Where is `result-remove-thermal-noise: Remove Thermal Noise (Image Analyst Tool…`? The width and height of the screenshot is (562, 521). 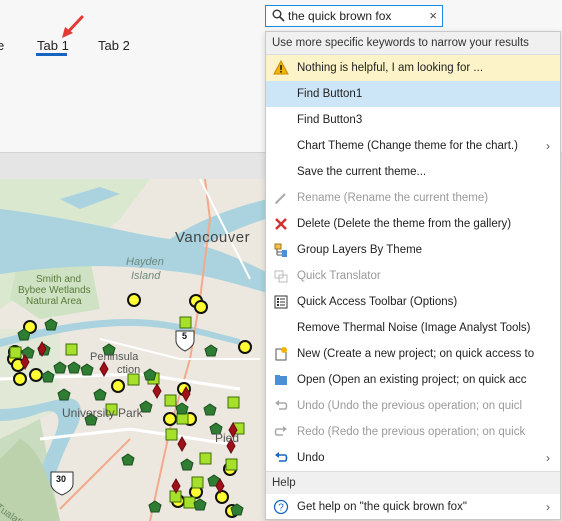
result-remove-thermal-noise: Remove Thermal Noise (Image Analyst Tool… is located at coordinates (413, 328).